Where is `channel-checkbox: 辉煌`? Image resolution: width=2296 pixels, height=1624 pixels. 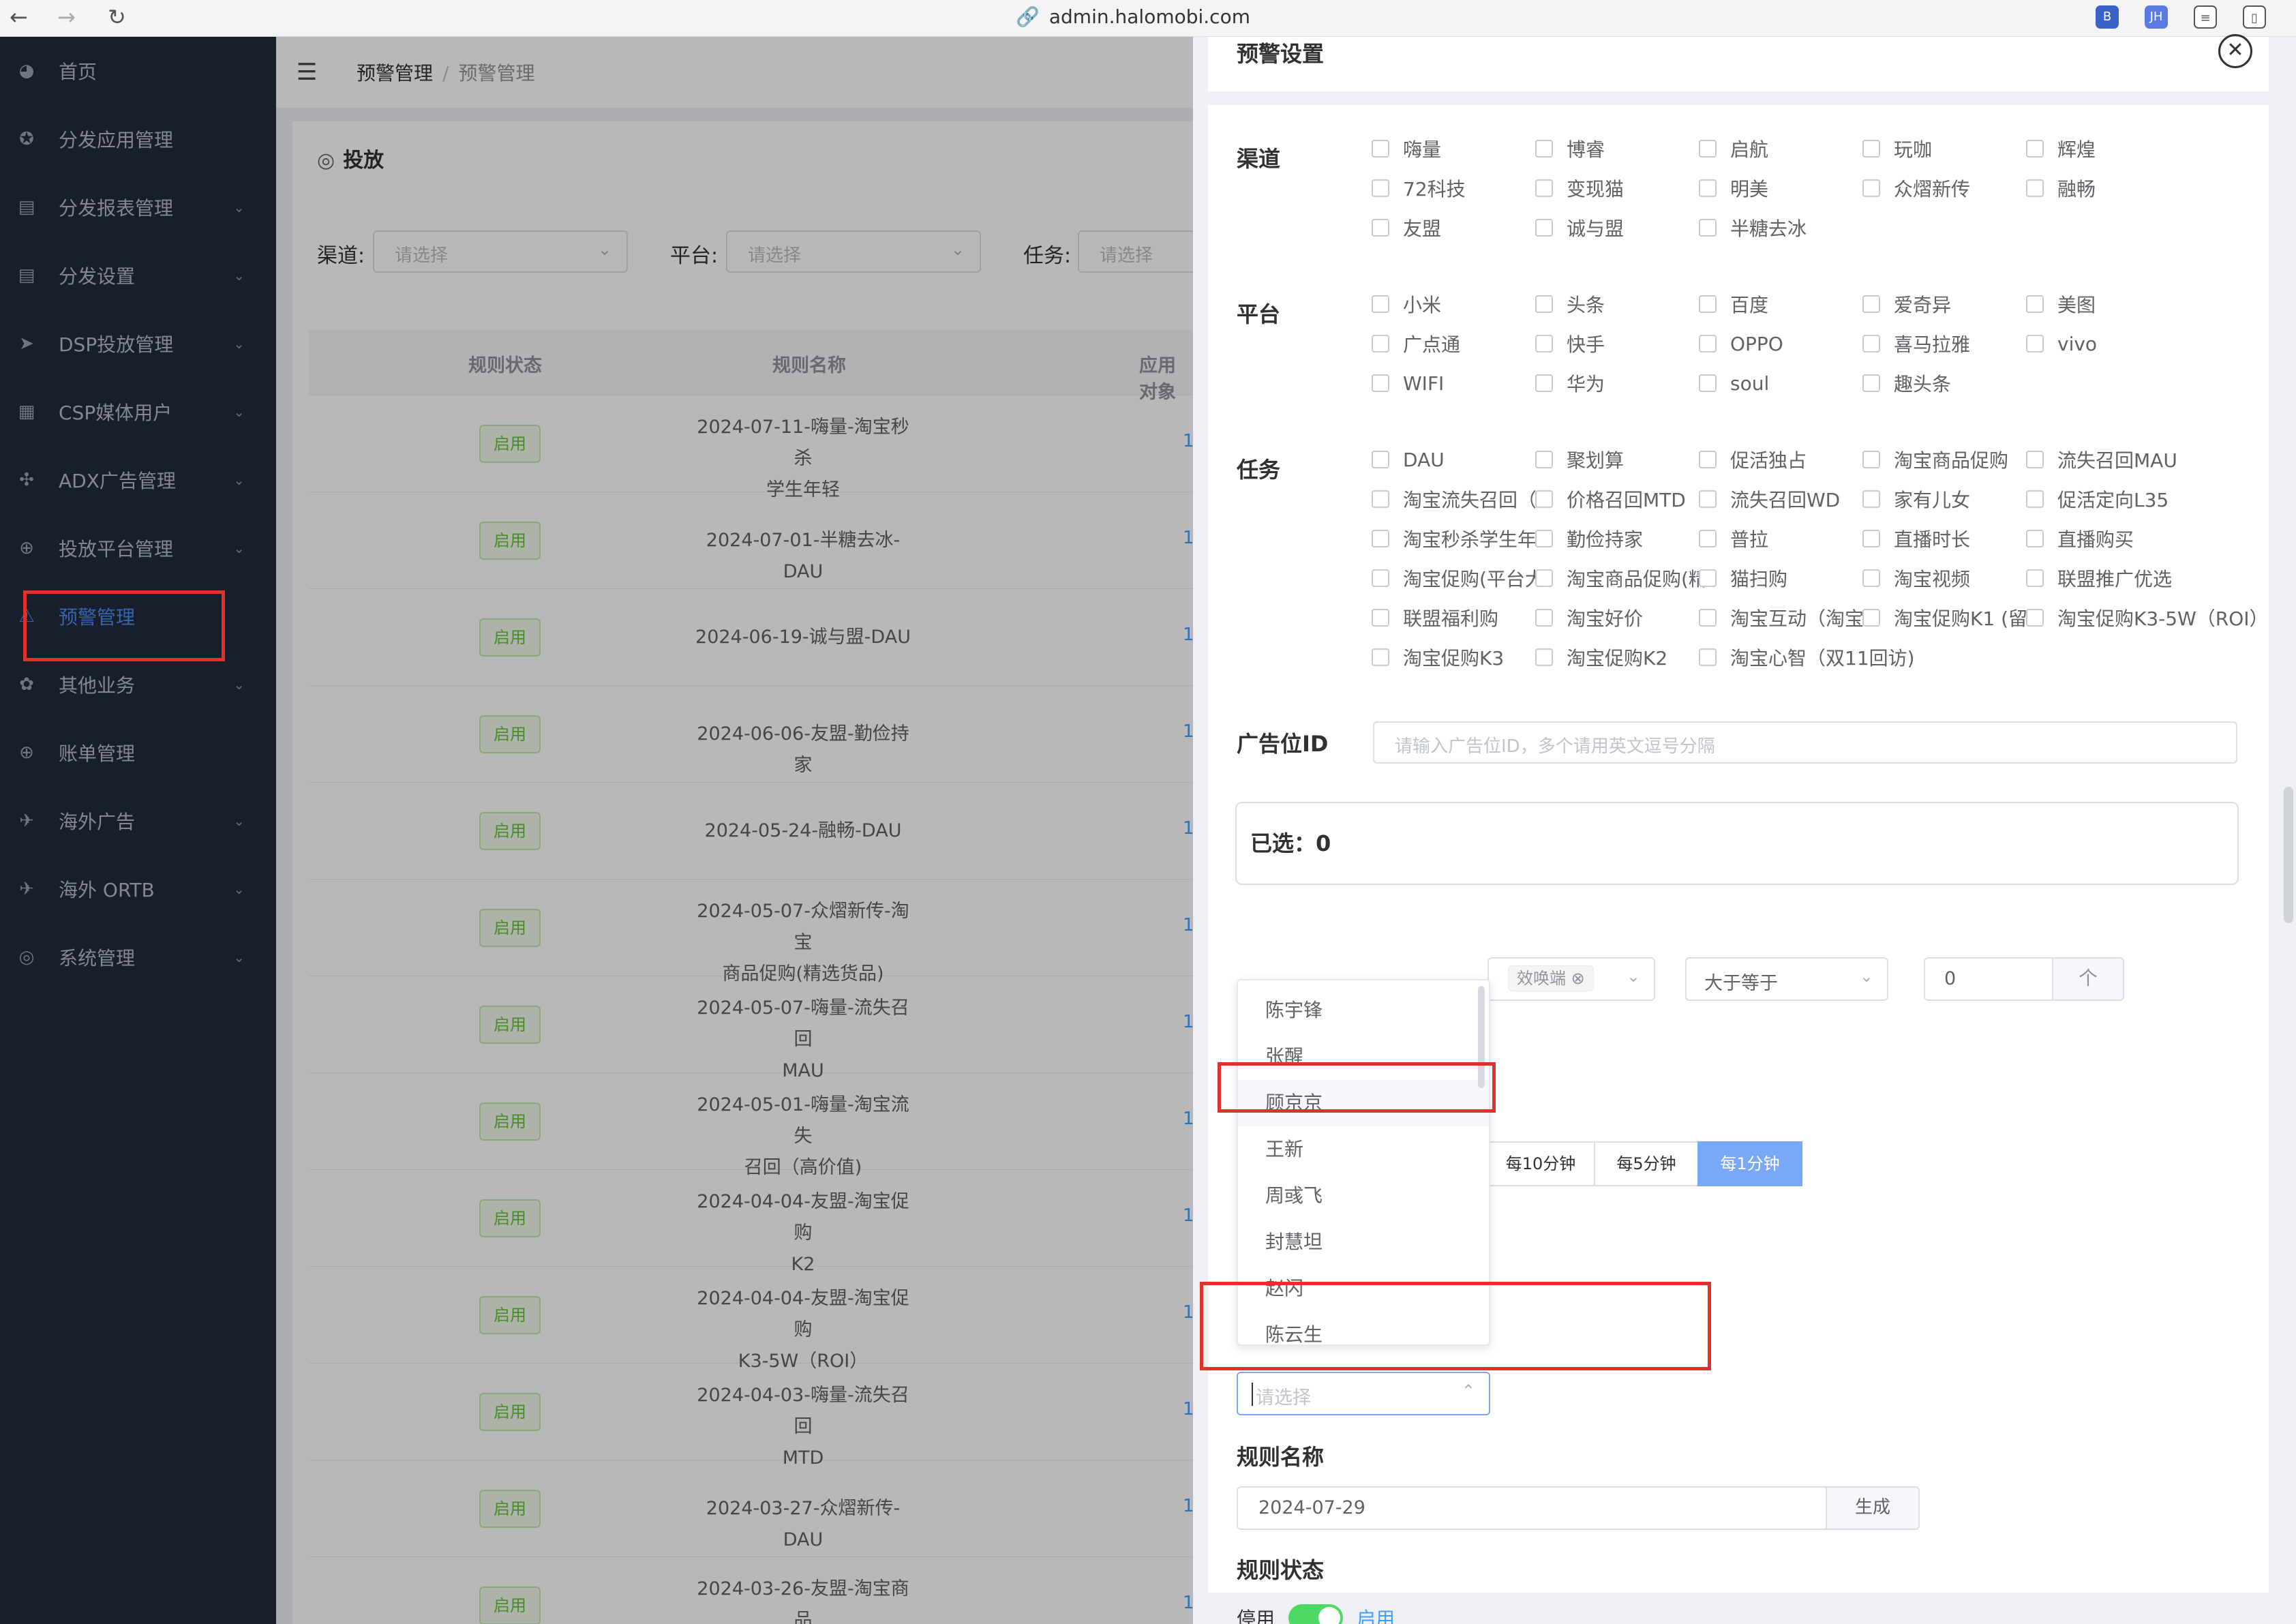
channel-checkbox: 辉煌 is located at coordinates (2061, 148).